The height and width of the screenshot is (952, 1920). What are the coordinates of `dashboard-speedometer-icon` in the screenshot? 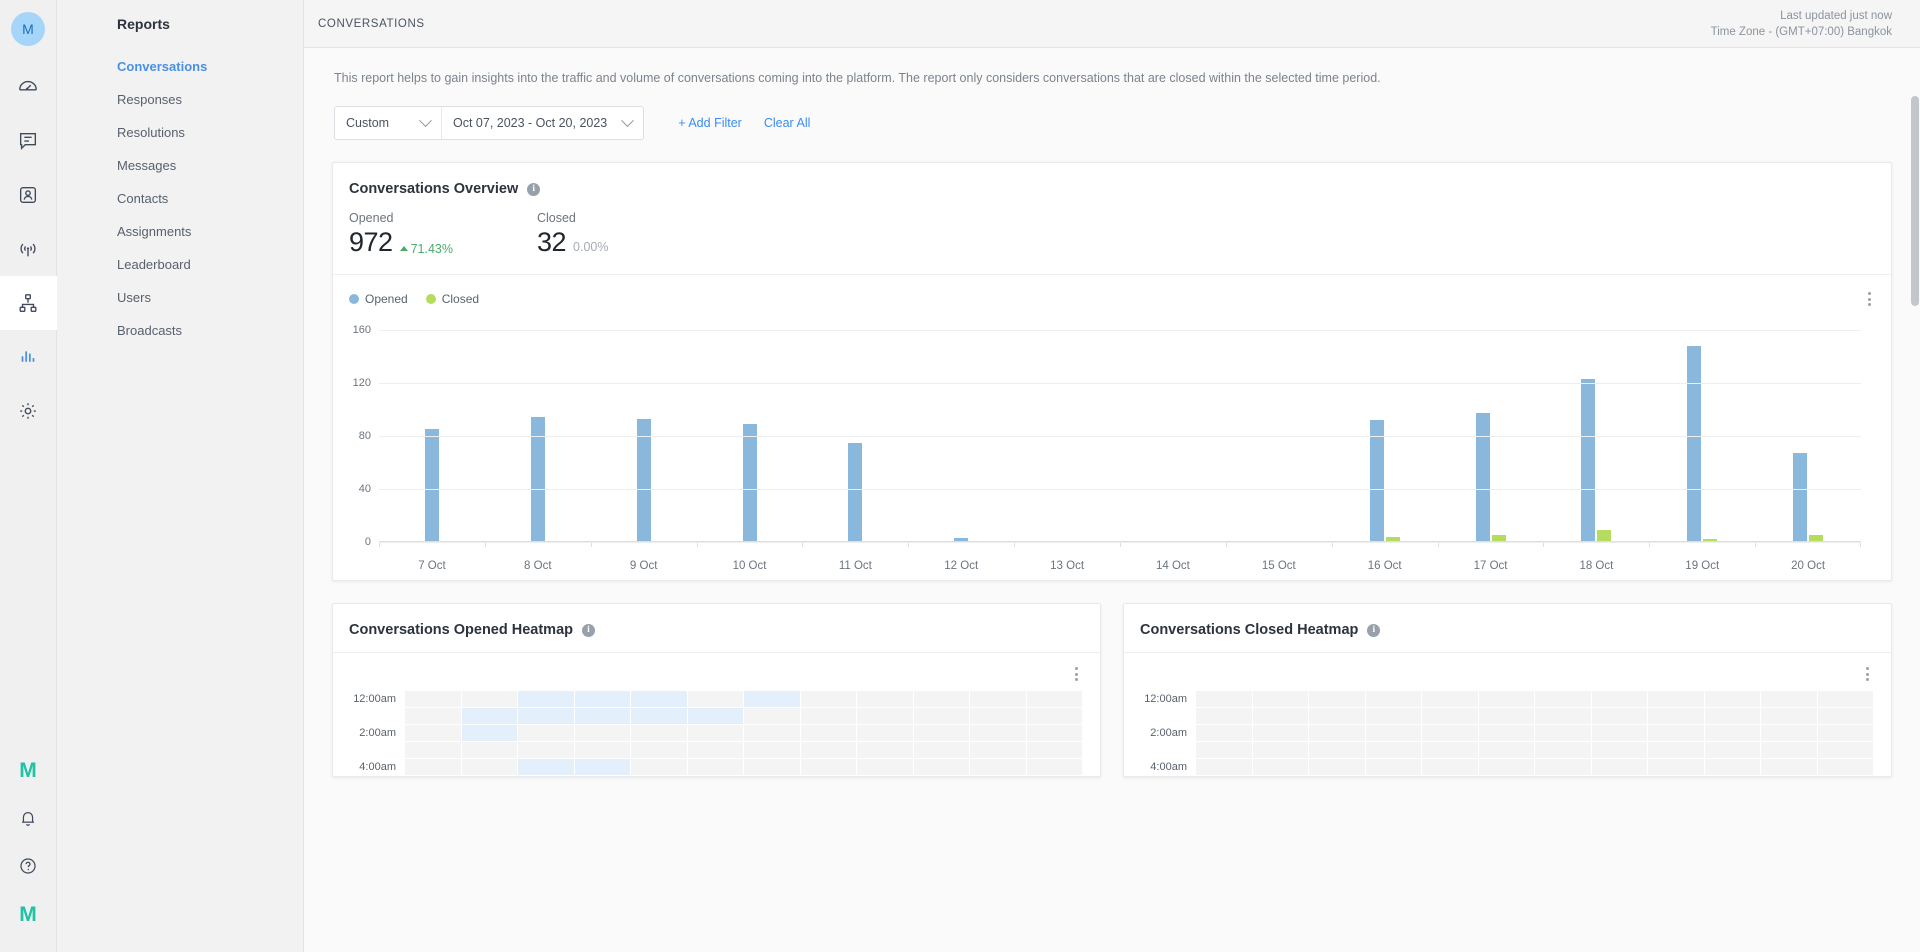 It's located at (28, 87).